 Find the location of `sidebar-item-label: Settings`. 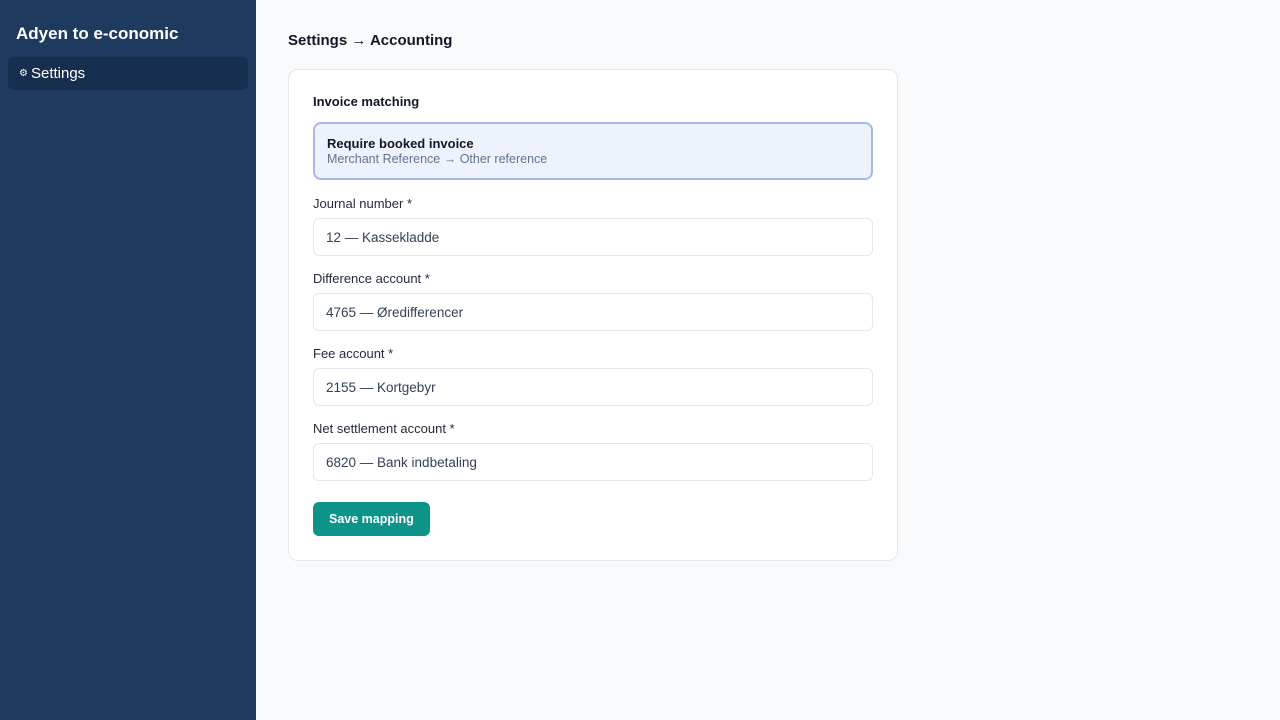

sidebar-item-label: Settings is located at coordinates (58, 73).